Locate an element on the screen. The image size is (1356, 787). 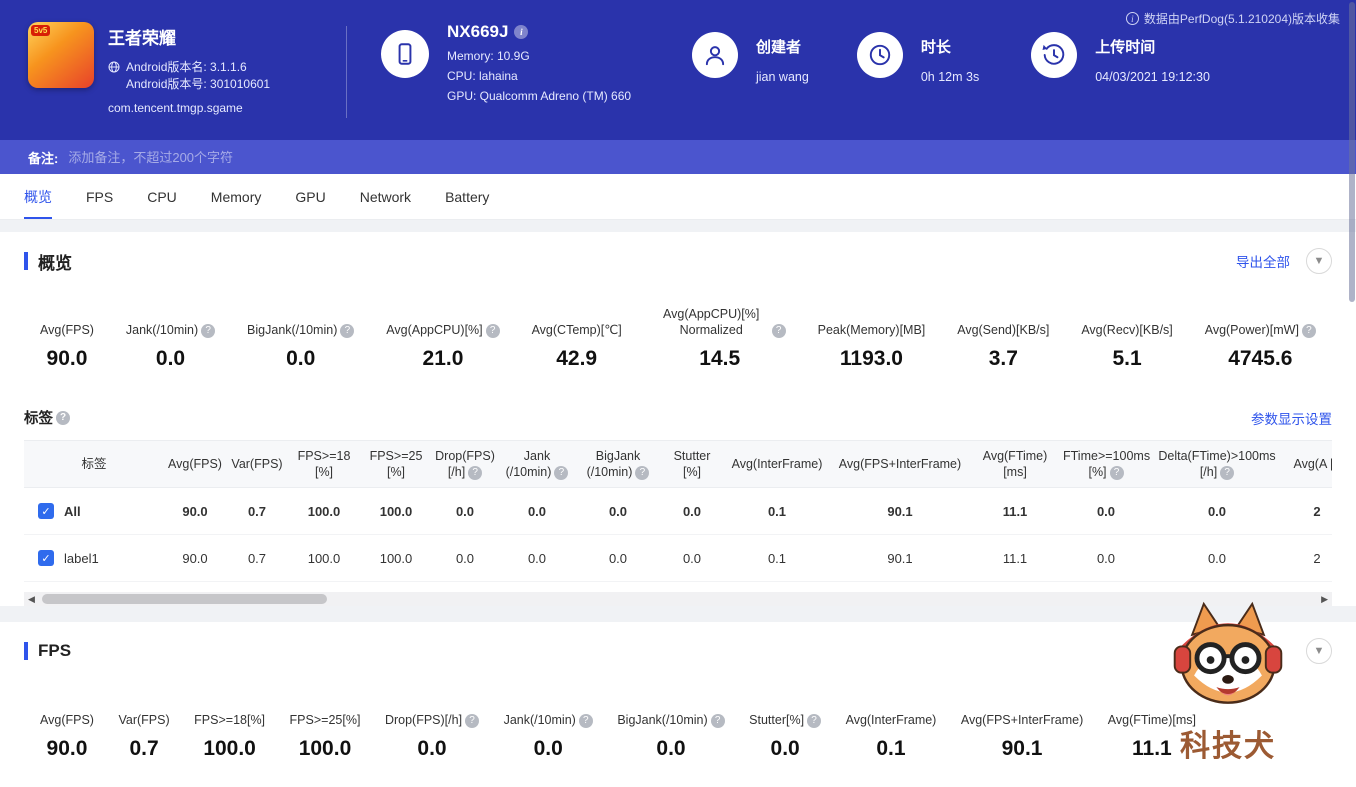
col-bigjank: BigJank (/10min)? is located at coordinates (618, 464).